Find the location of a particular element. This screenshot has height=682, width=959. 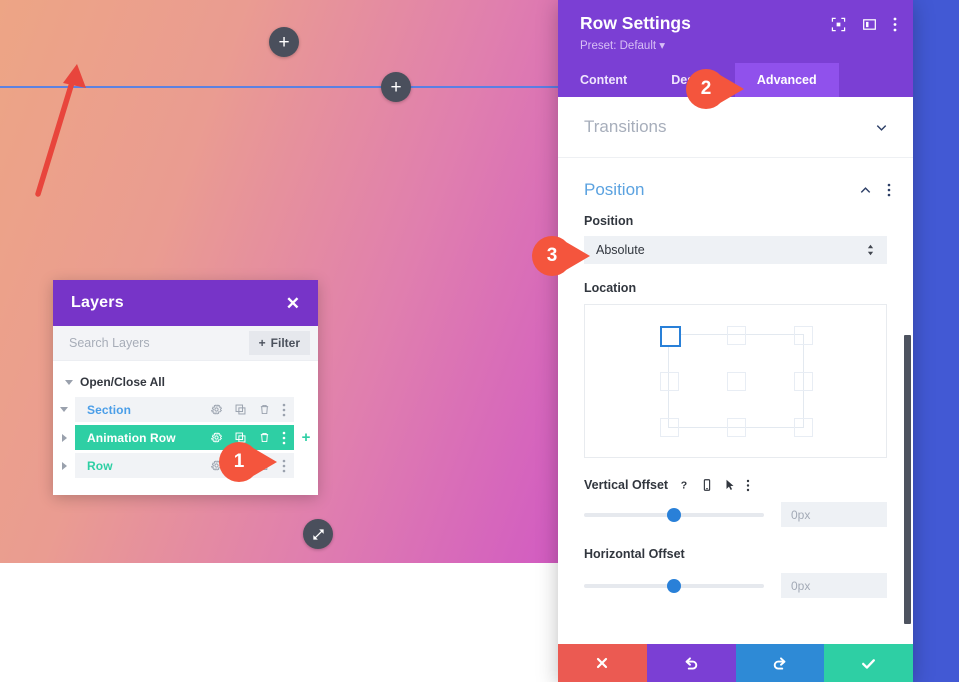

chevron-down-icon: ▾ is located at coordinates (662, 46).